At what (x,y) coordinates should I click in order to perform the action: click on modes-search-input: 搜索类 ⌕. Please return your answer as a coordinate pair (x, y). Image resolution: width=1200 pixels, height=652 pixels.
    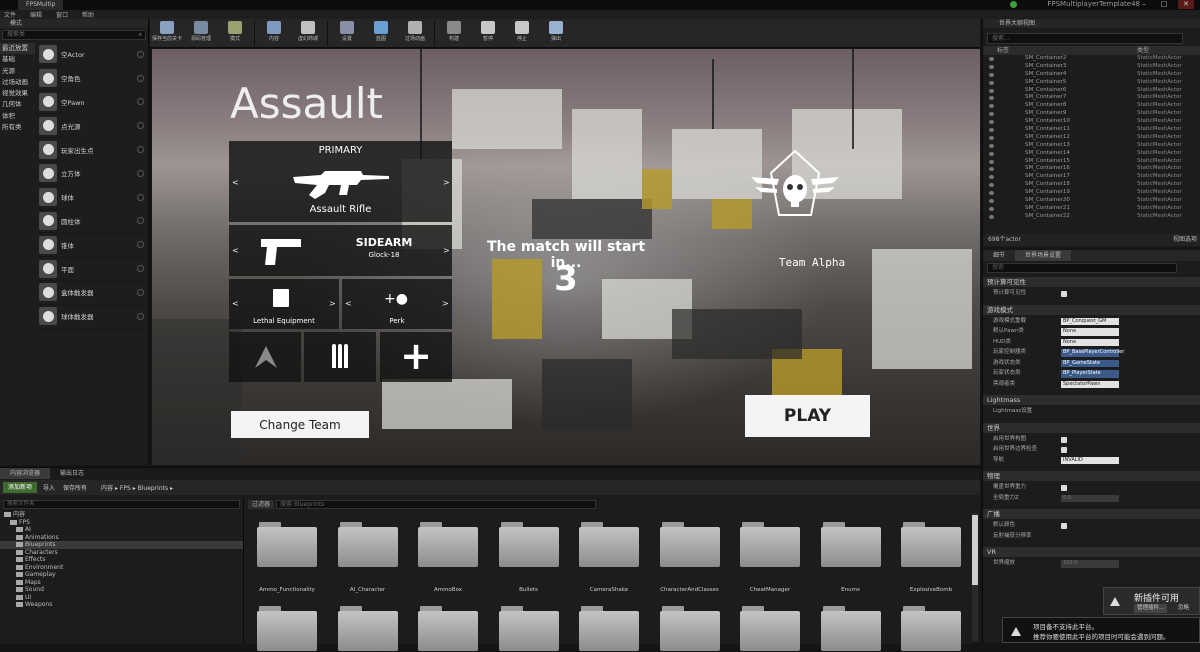
    Looking at the image, I should click on (74, 35).